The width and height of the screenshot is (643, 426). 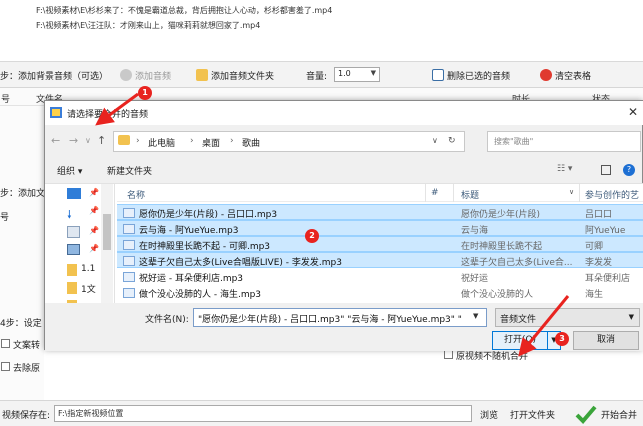 I want to click on file-name: 云与海 - 阿YueYue.mp3, so click(x=189, y=231).